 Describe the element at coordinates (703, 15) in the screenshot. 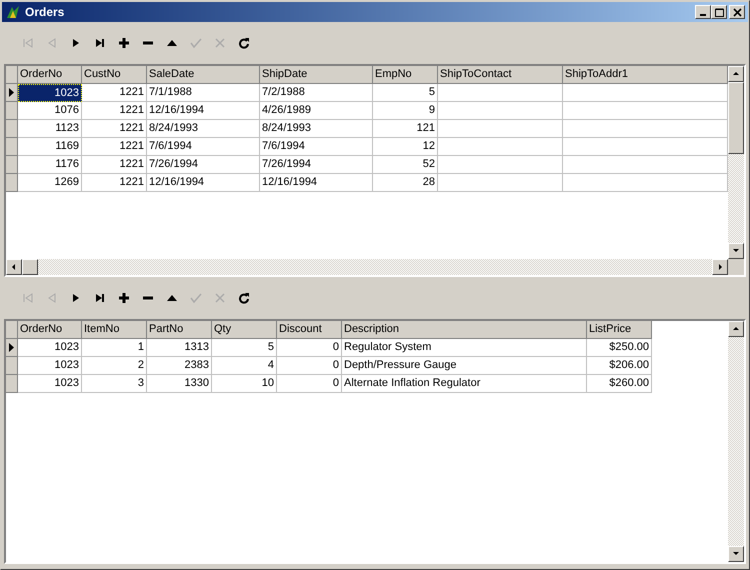

I see `minimize-icon` at that location.